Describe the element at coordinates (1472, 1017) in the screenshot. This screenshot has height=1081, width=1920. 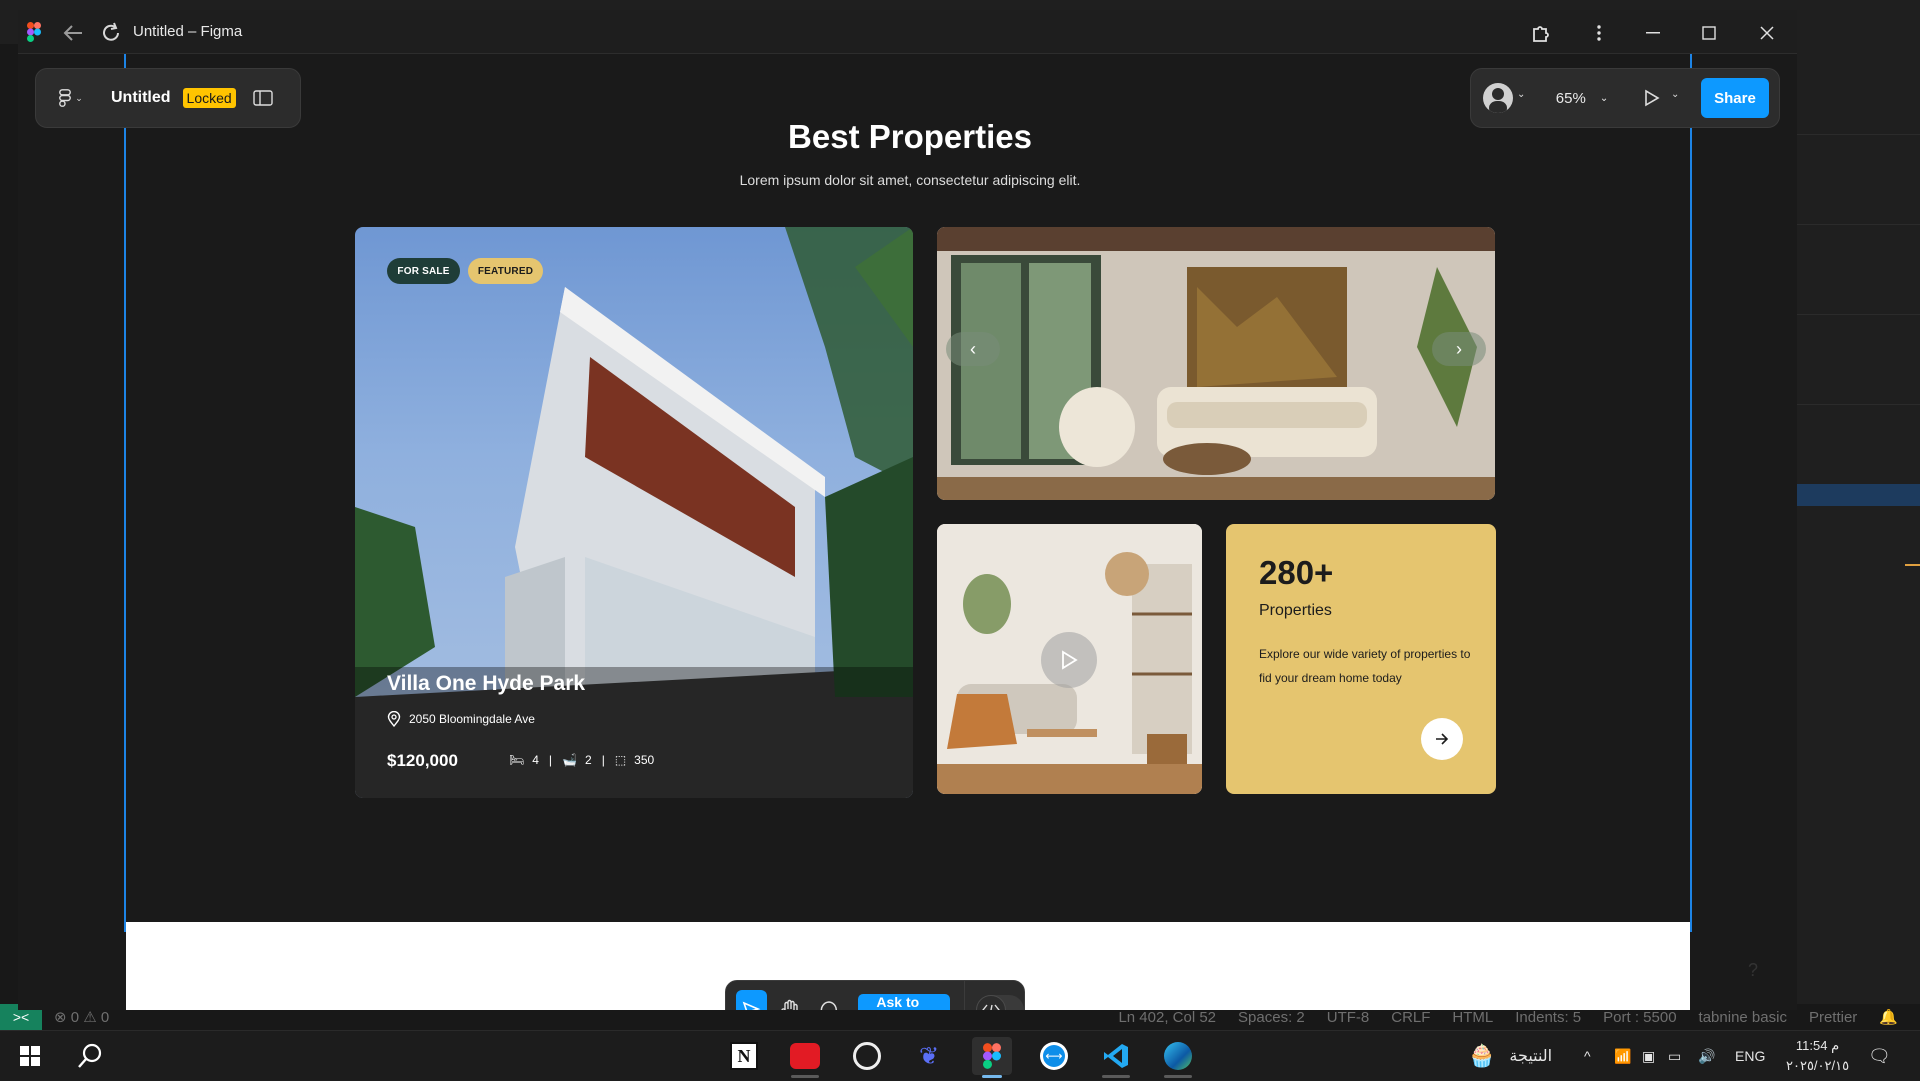
I see `language-mode: HTML` at that location.